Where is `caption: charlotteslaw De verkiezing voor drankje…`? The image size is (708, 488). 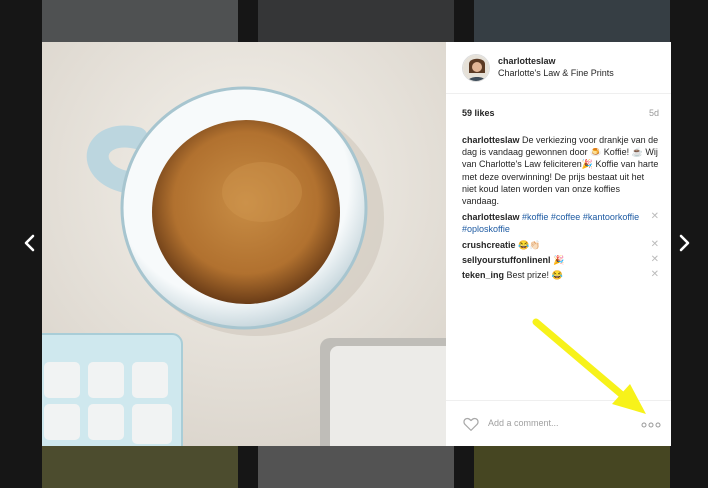
caption: charlotteslaw De verkiezing voor drankje… is located at coordinates (560, 170).